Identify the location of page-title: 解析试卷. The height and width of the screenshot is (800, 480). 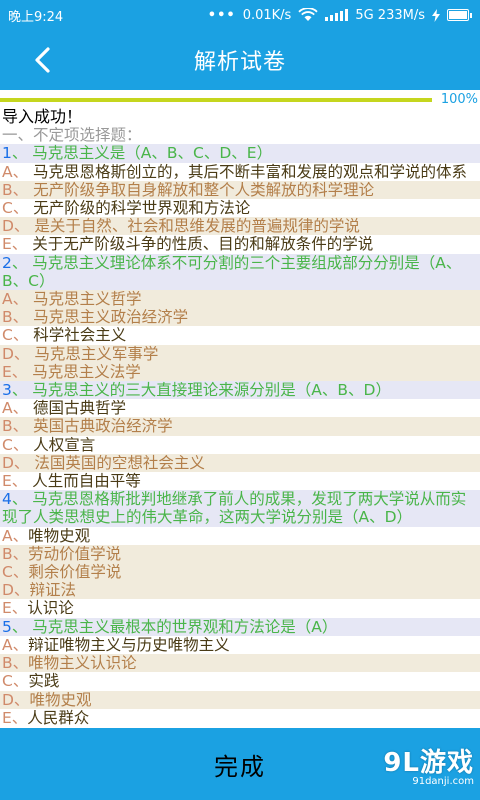
(239, 62).